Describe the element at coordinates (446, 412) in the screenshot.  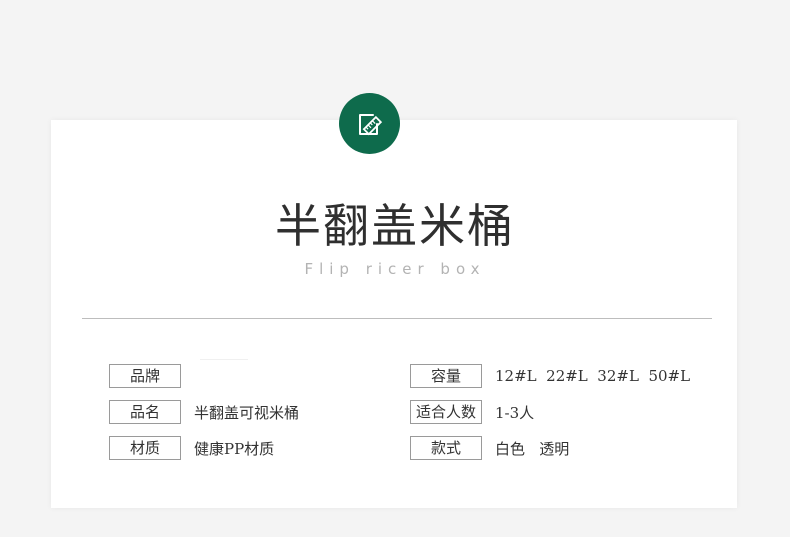
I see `spec-label: 适合人数` at that location.